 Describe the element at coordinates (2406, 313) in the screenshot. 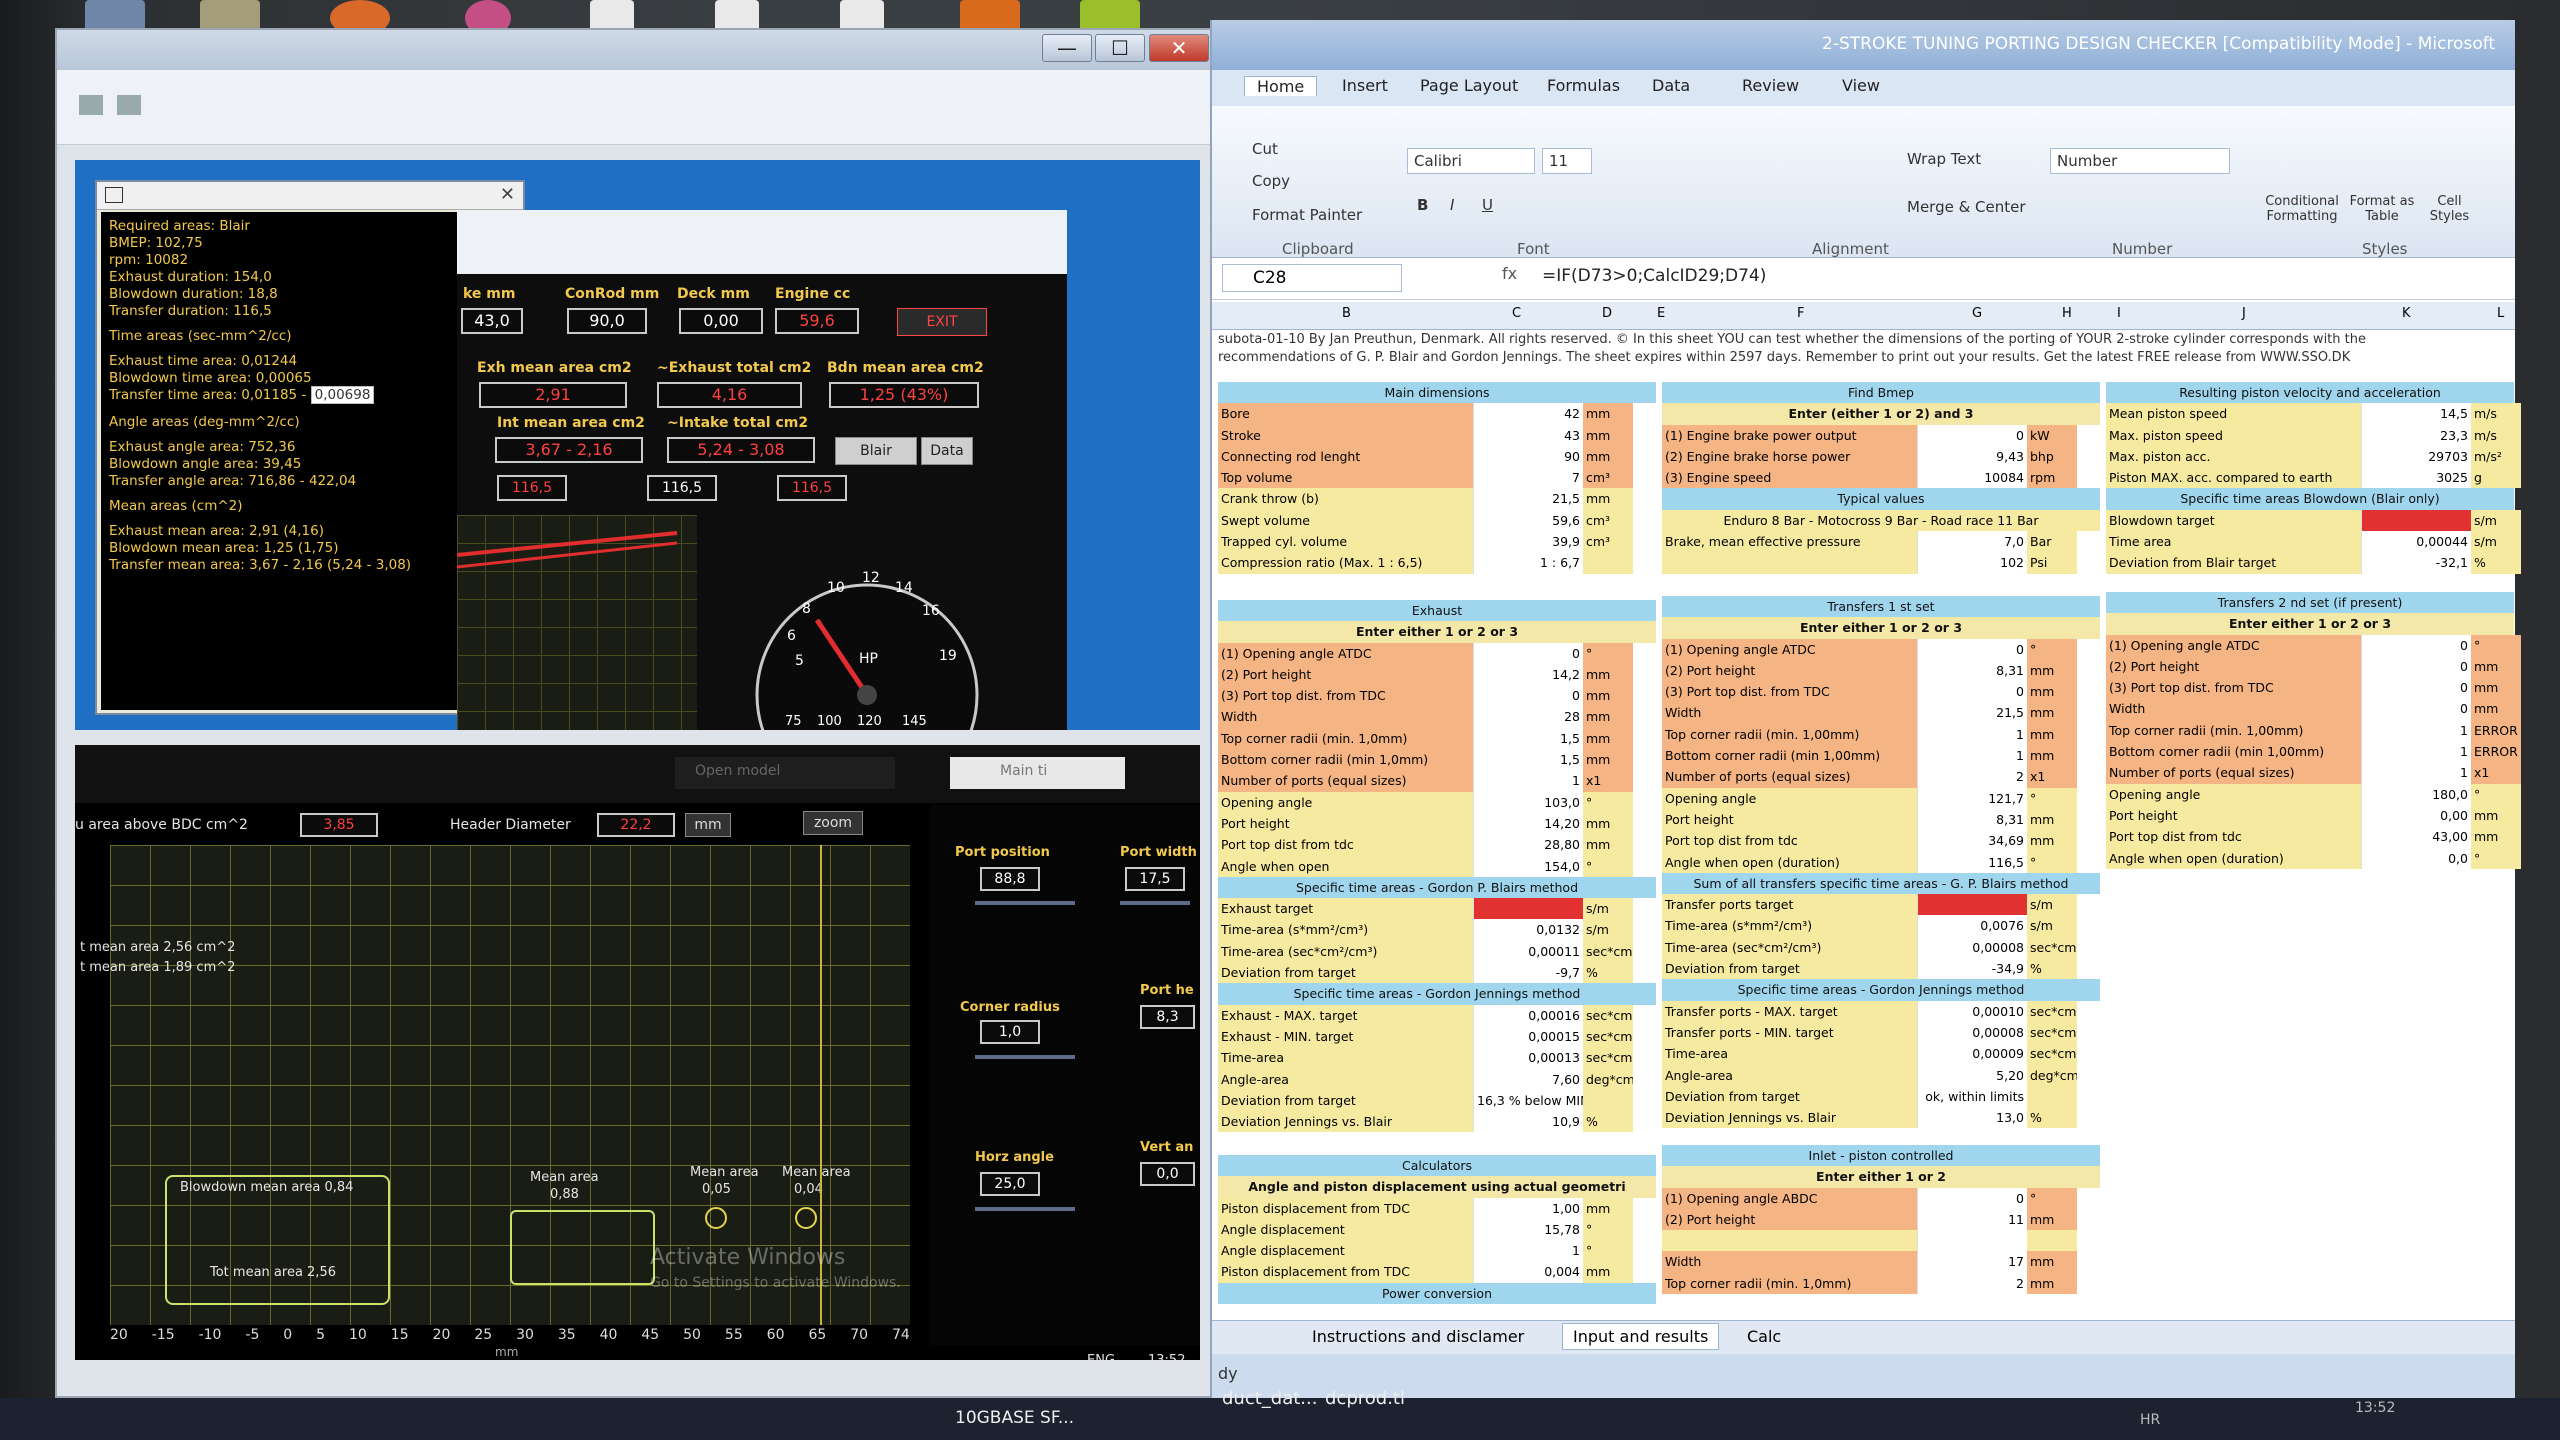

I see `column-header: K` at that location.